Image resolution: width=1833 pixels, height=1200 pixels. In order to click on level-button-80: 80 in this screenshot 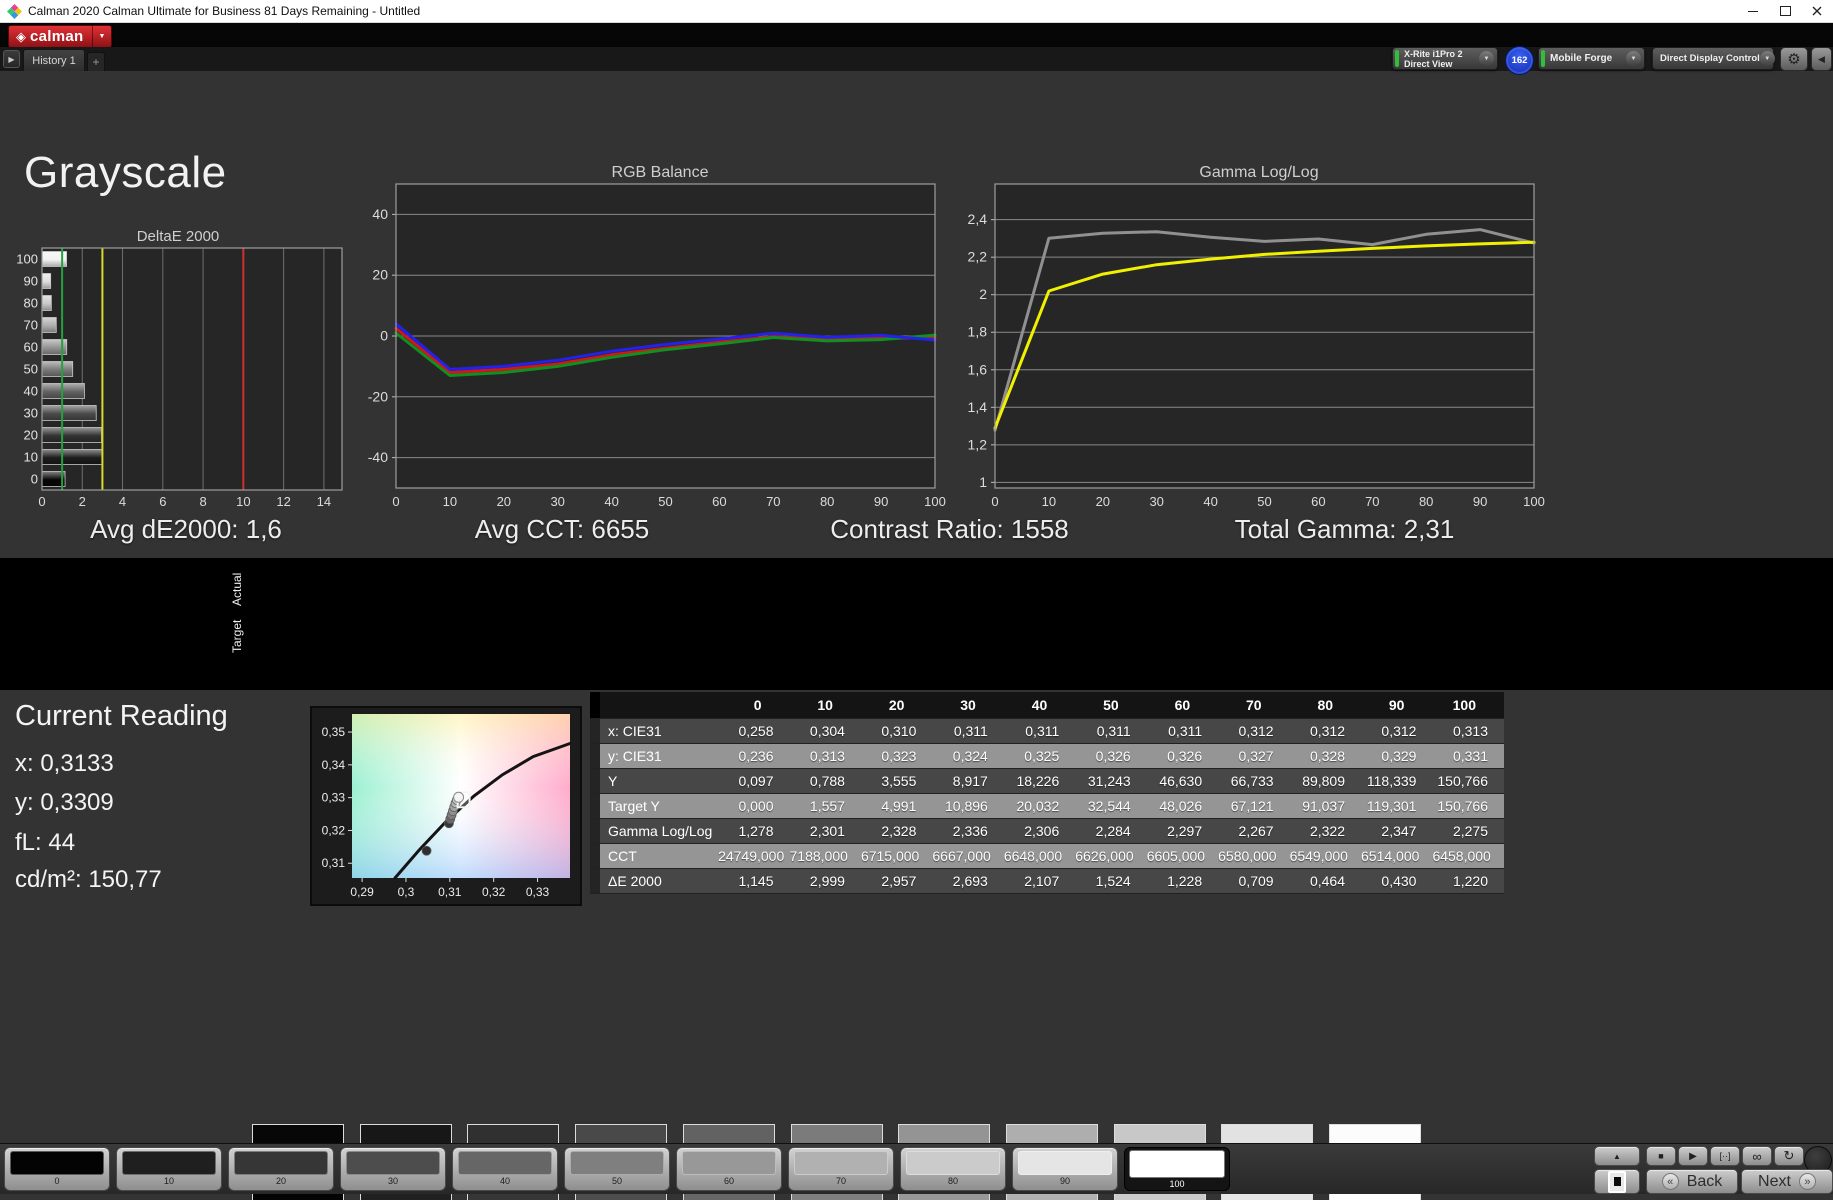, I will do `click(953, 1169)`.